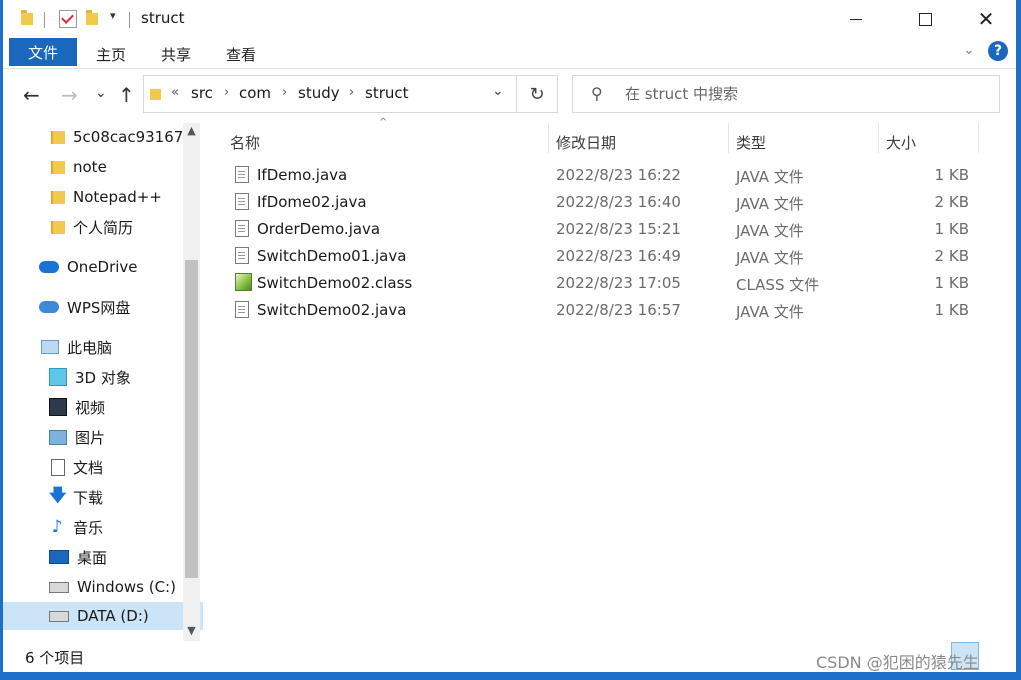 Image resolution: width=1021 pixels, height=680 pixels. Describe the element at coordinates (994, 655) in the screenshot. I see `large-icons-view-button` at that location.